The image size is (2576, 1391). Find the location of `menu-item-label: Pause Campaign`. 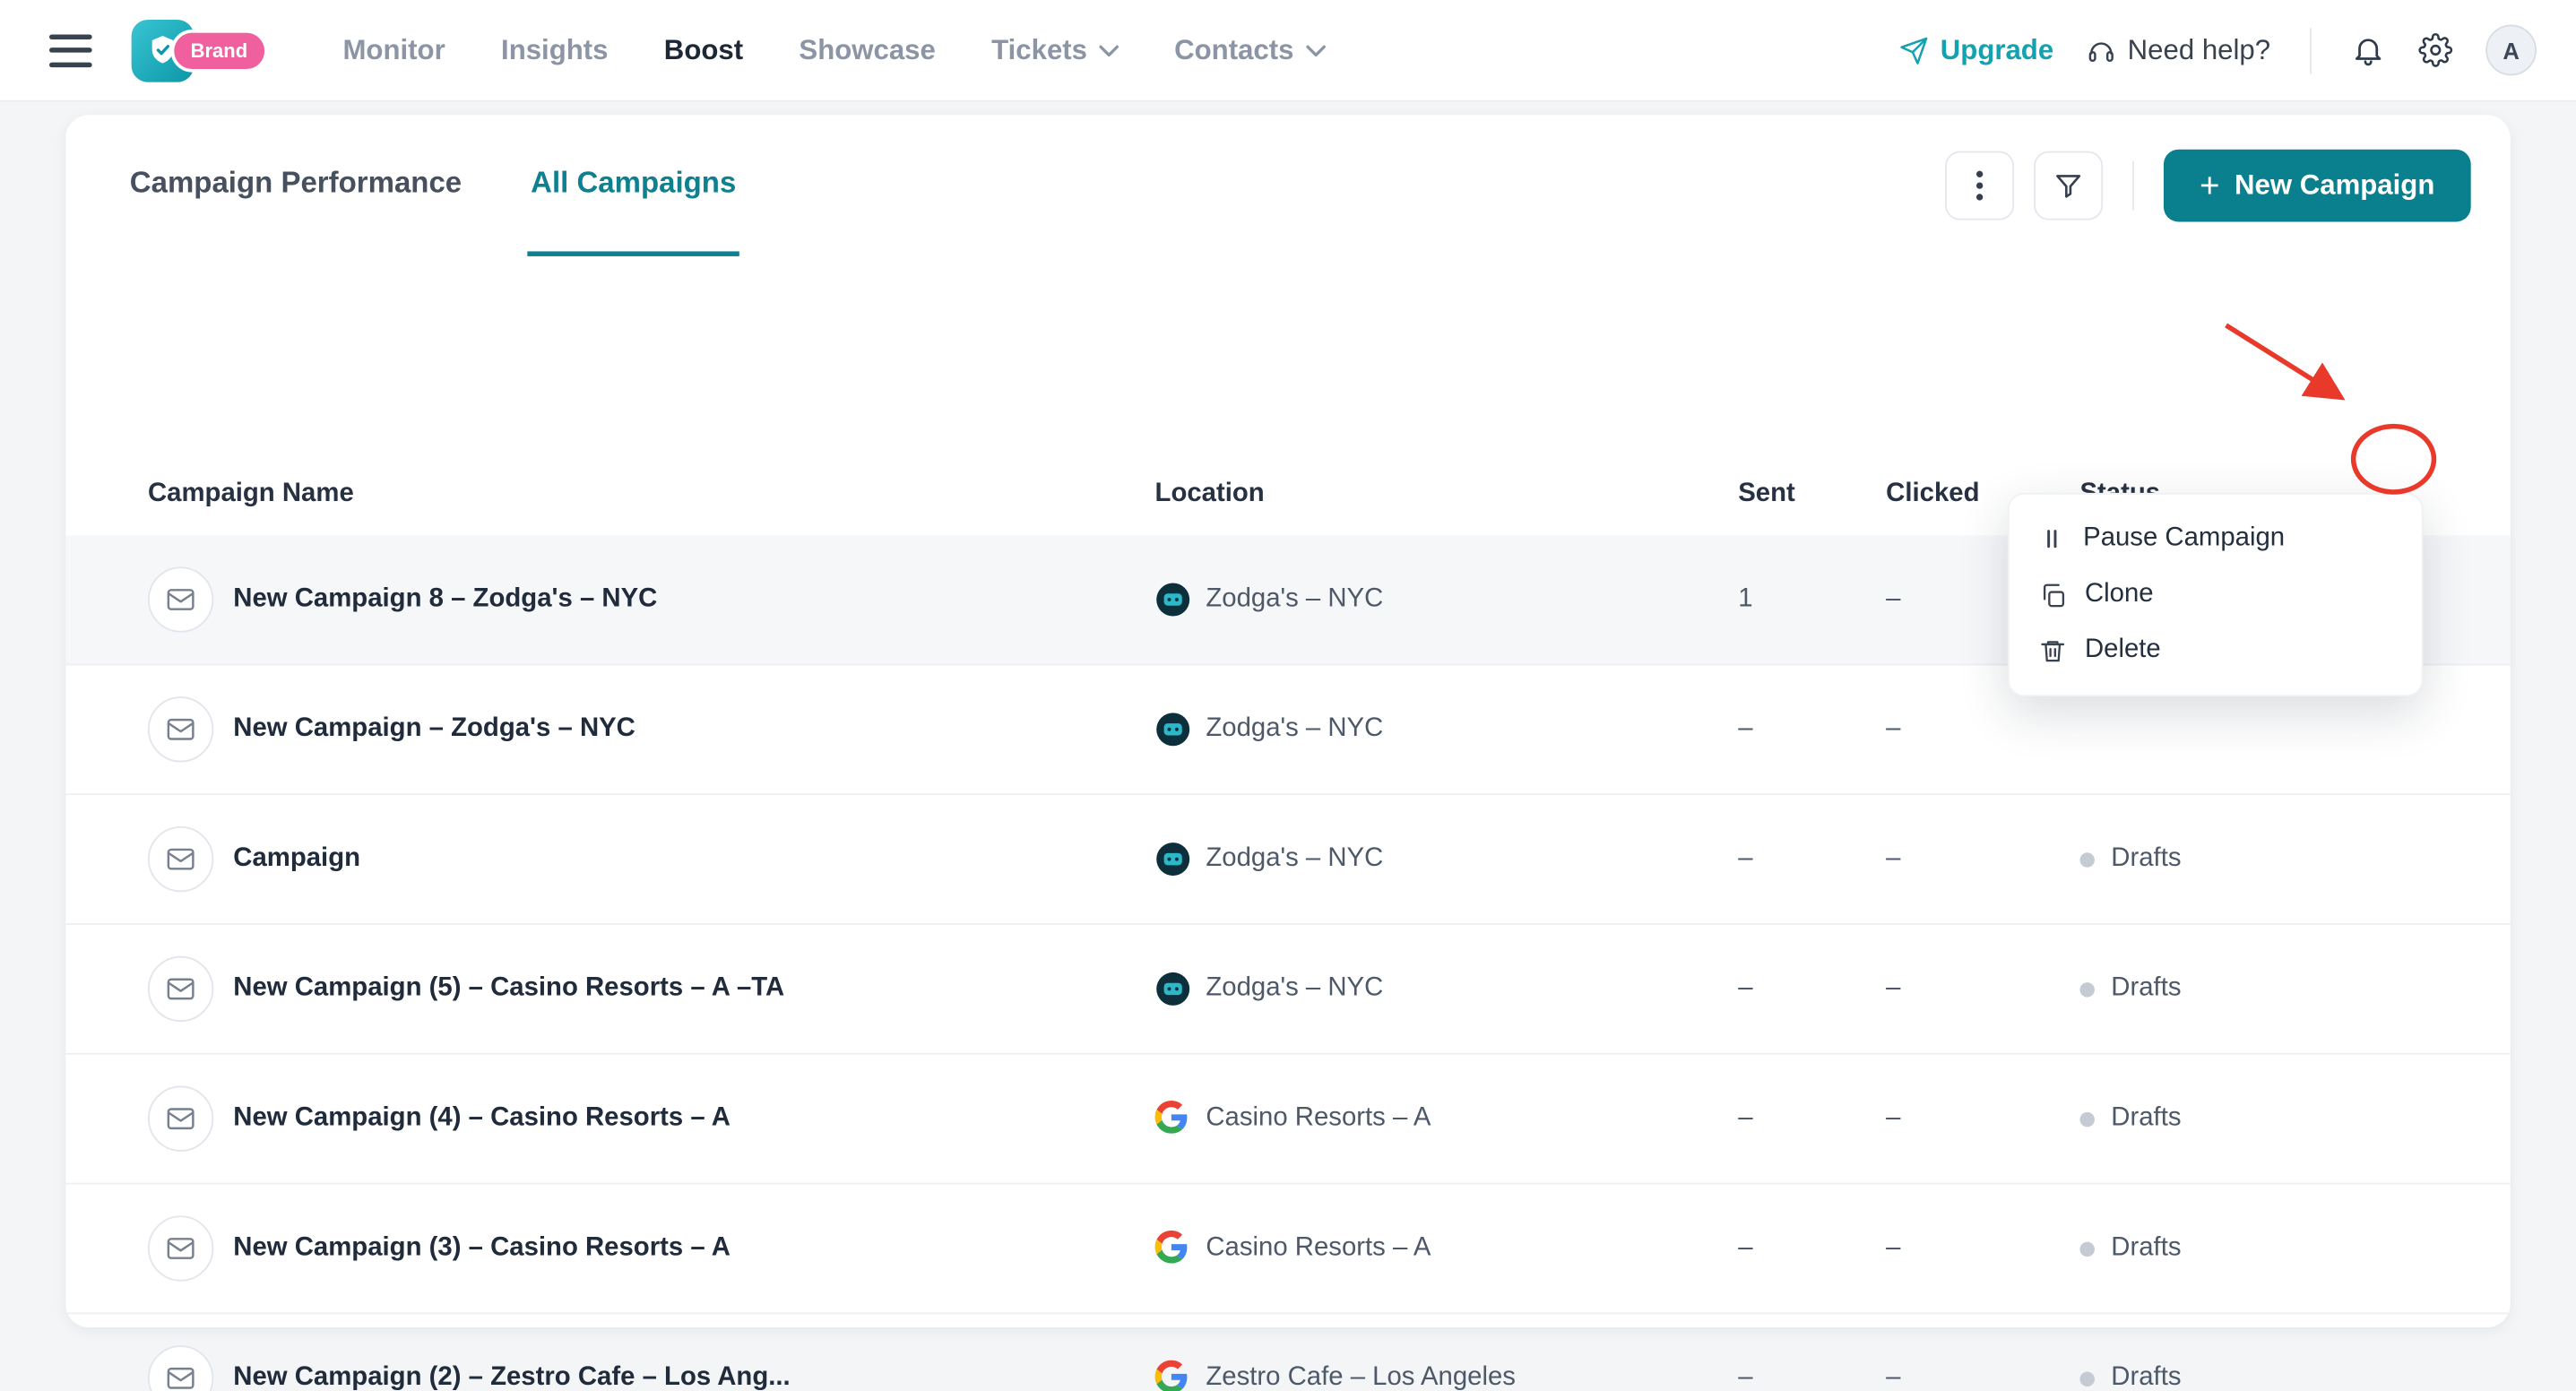

menu-item-label: Pause Campaign is located at coordinates (2184, 537).